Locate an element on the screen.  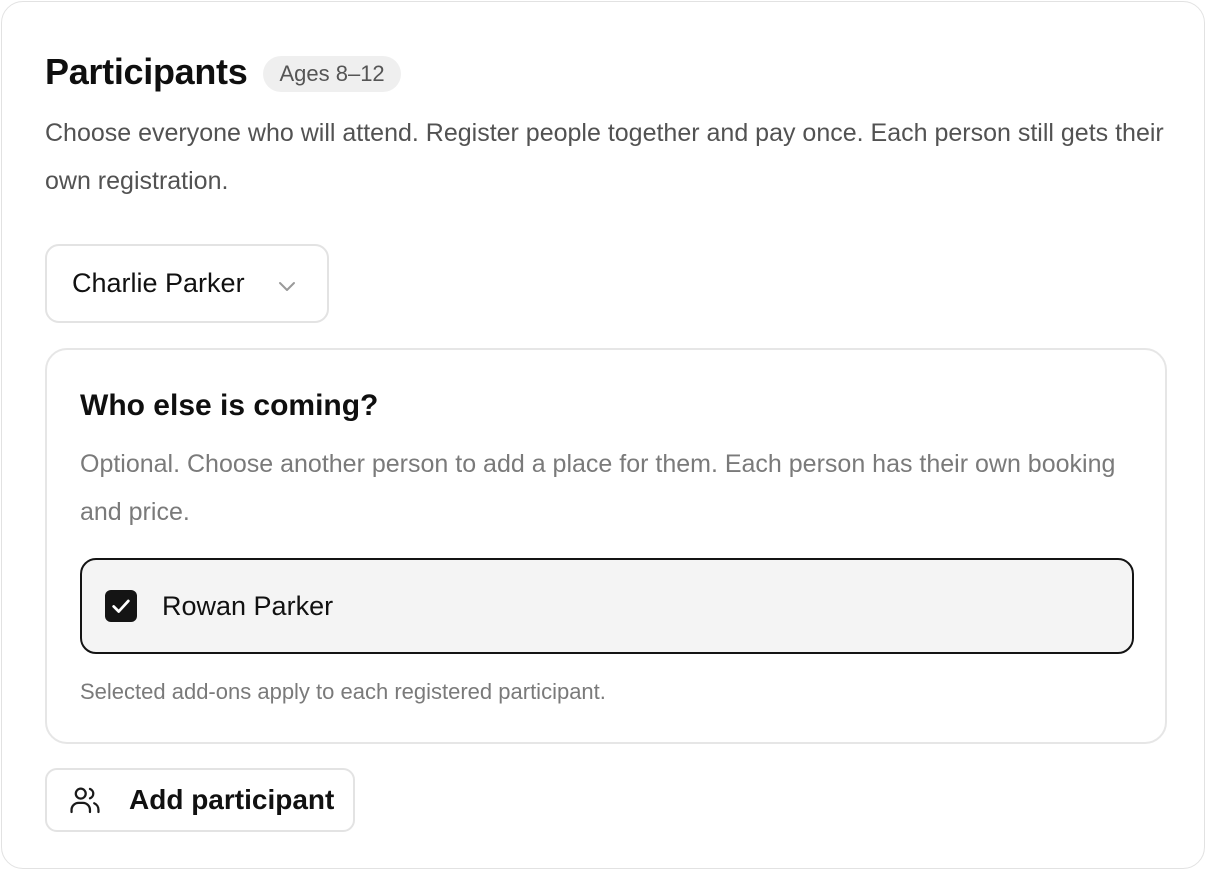
participant-select: Charlie Parker is located at coordinates (187, 283).